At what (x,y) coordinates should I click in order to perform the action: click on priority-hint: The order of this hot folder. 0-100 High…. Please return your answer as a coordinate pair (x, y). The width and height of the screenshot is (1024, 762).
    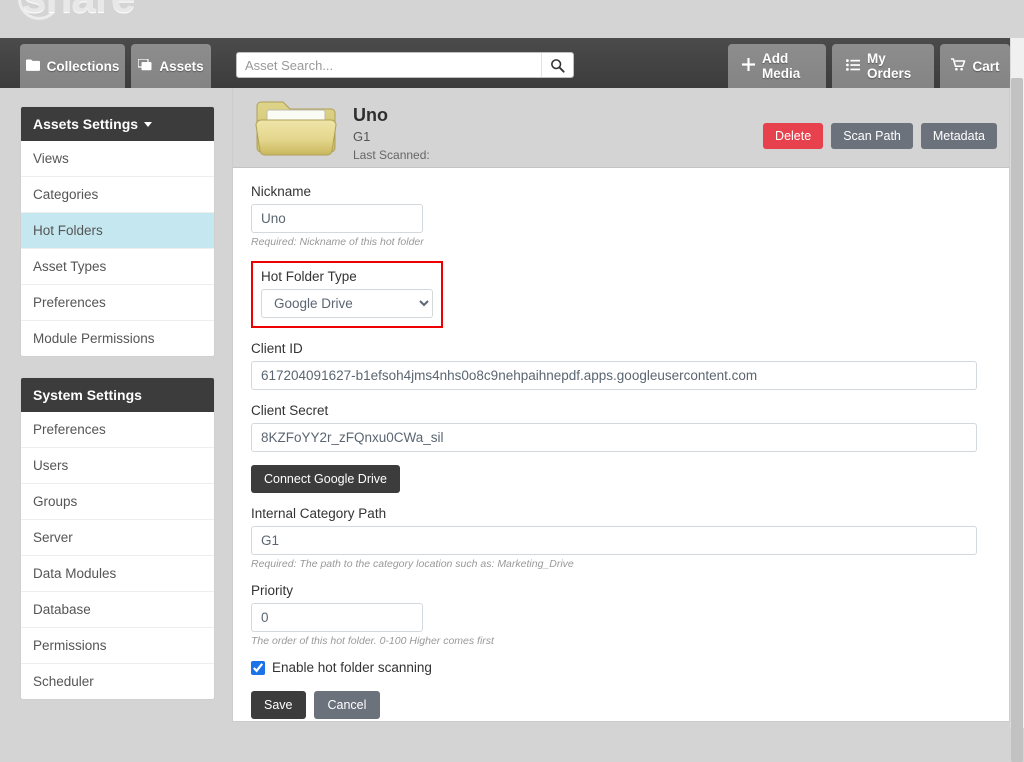
    Looking at the image, I should click on (372, 641).